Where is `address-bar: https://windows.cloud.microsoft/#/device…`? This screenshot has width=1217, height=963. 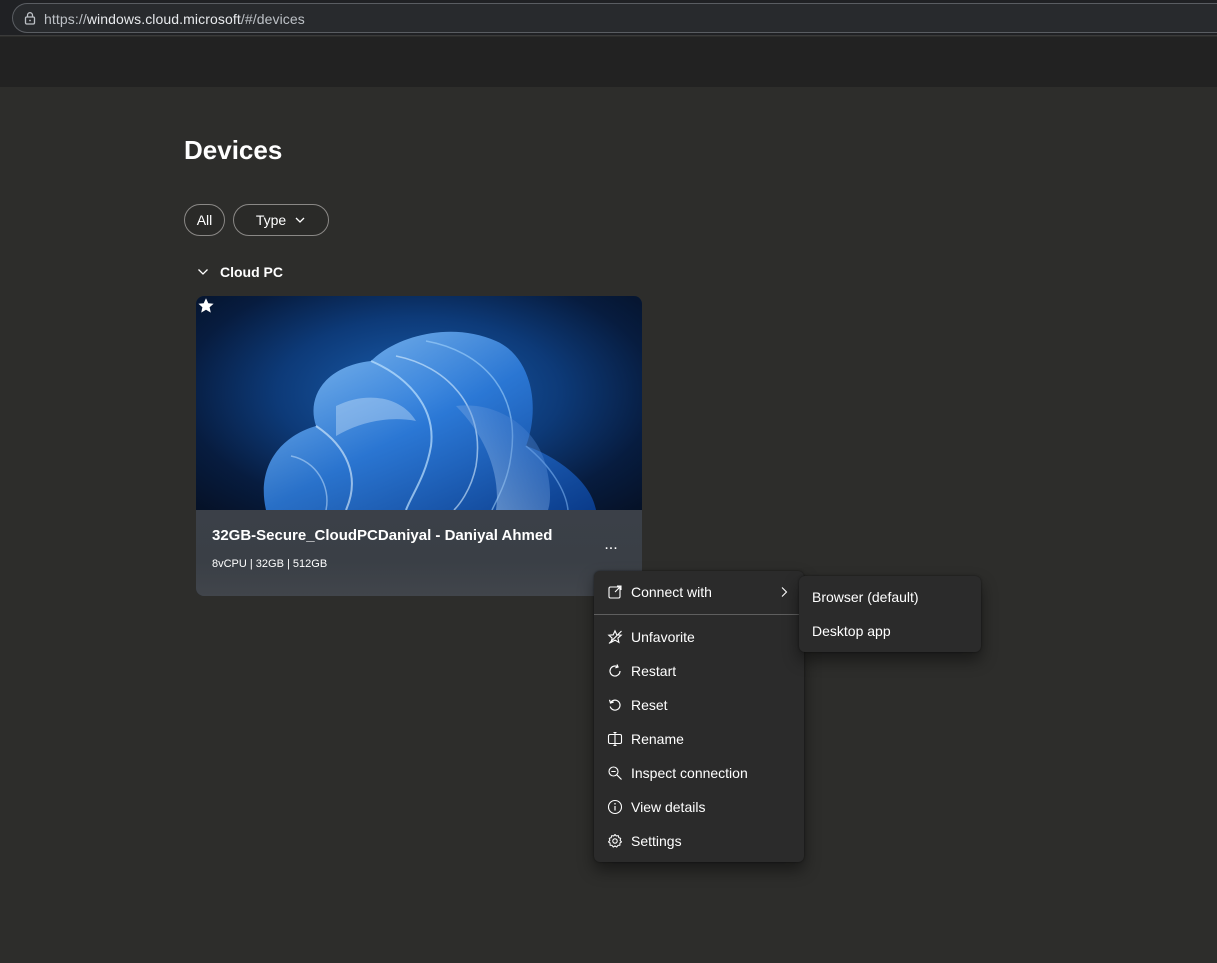 address-bar: https://windows.cloud.microsoft/#/device… is located at coordinates (614, 18).